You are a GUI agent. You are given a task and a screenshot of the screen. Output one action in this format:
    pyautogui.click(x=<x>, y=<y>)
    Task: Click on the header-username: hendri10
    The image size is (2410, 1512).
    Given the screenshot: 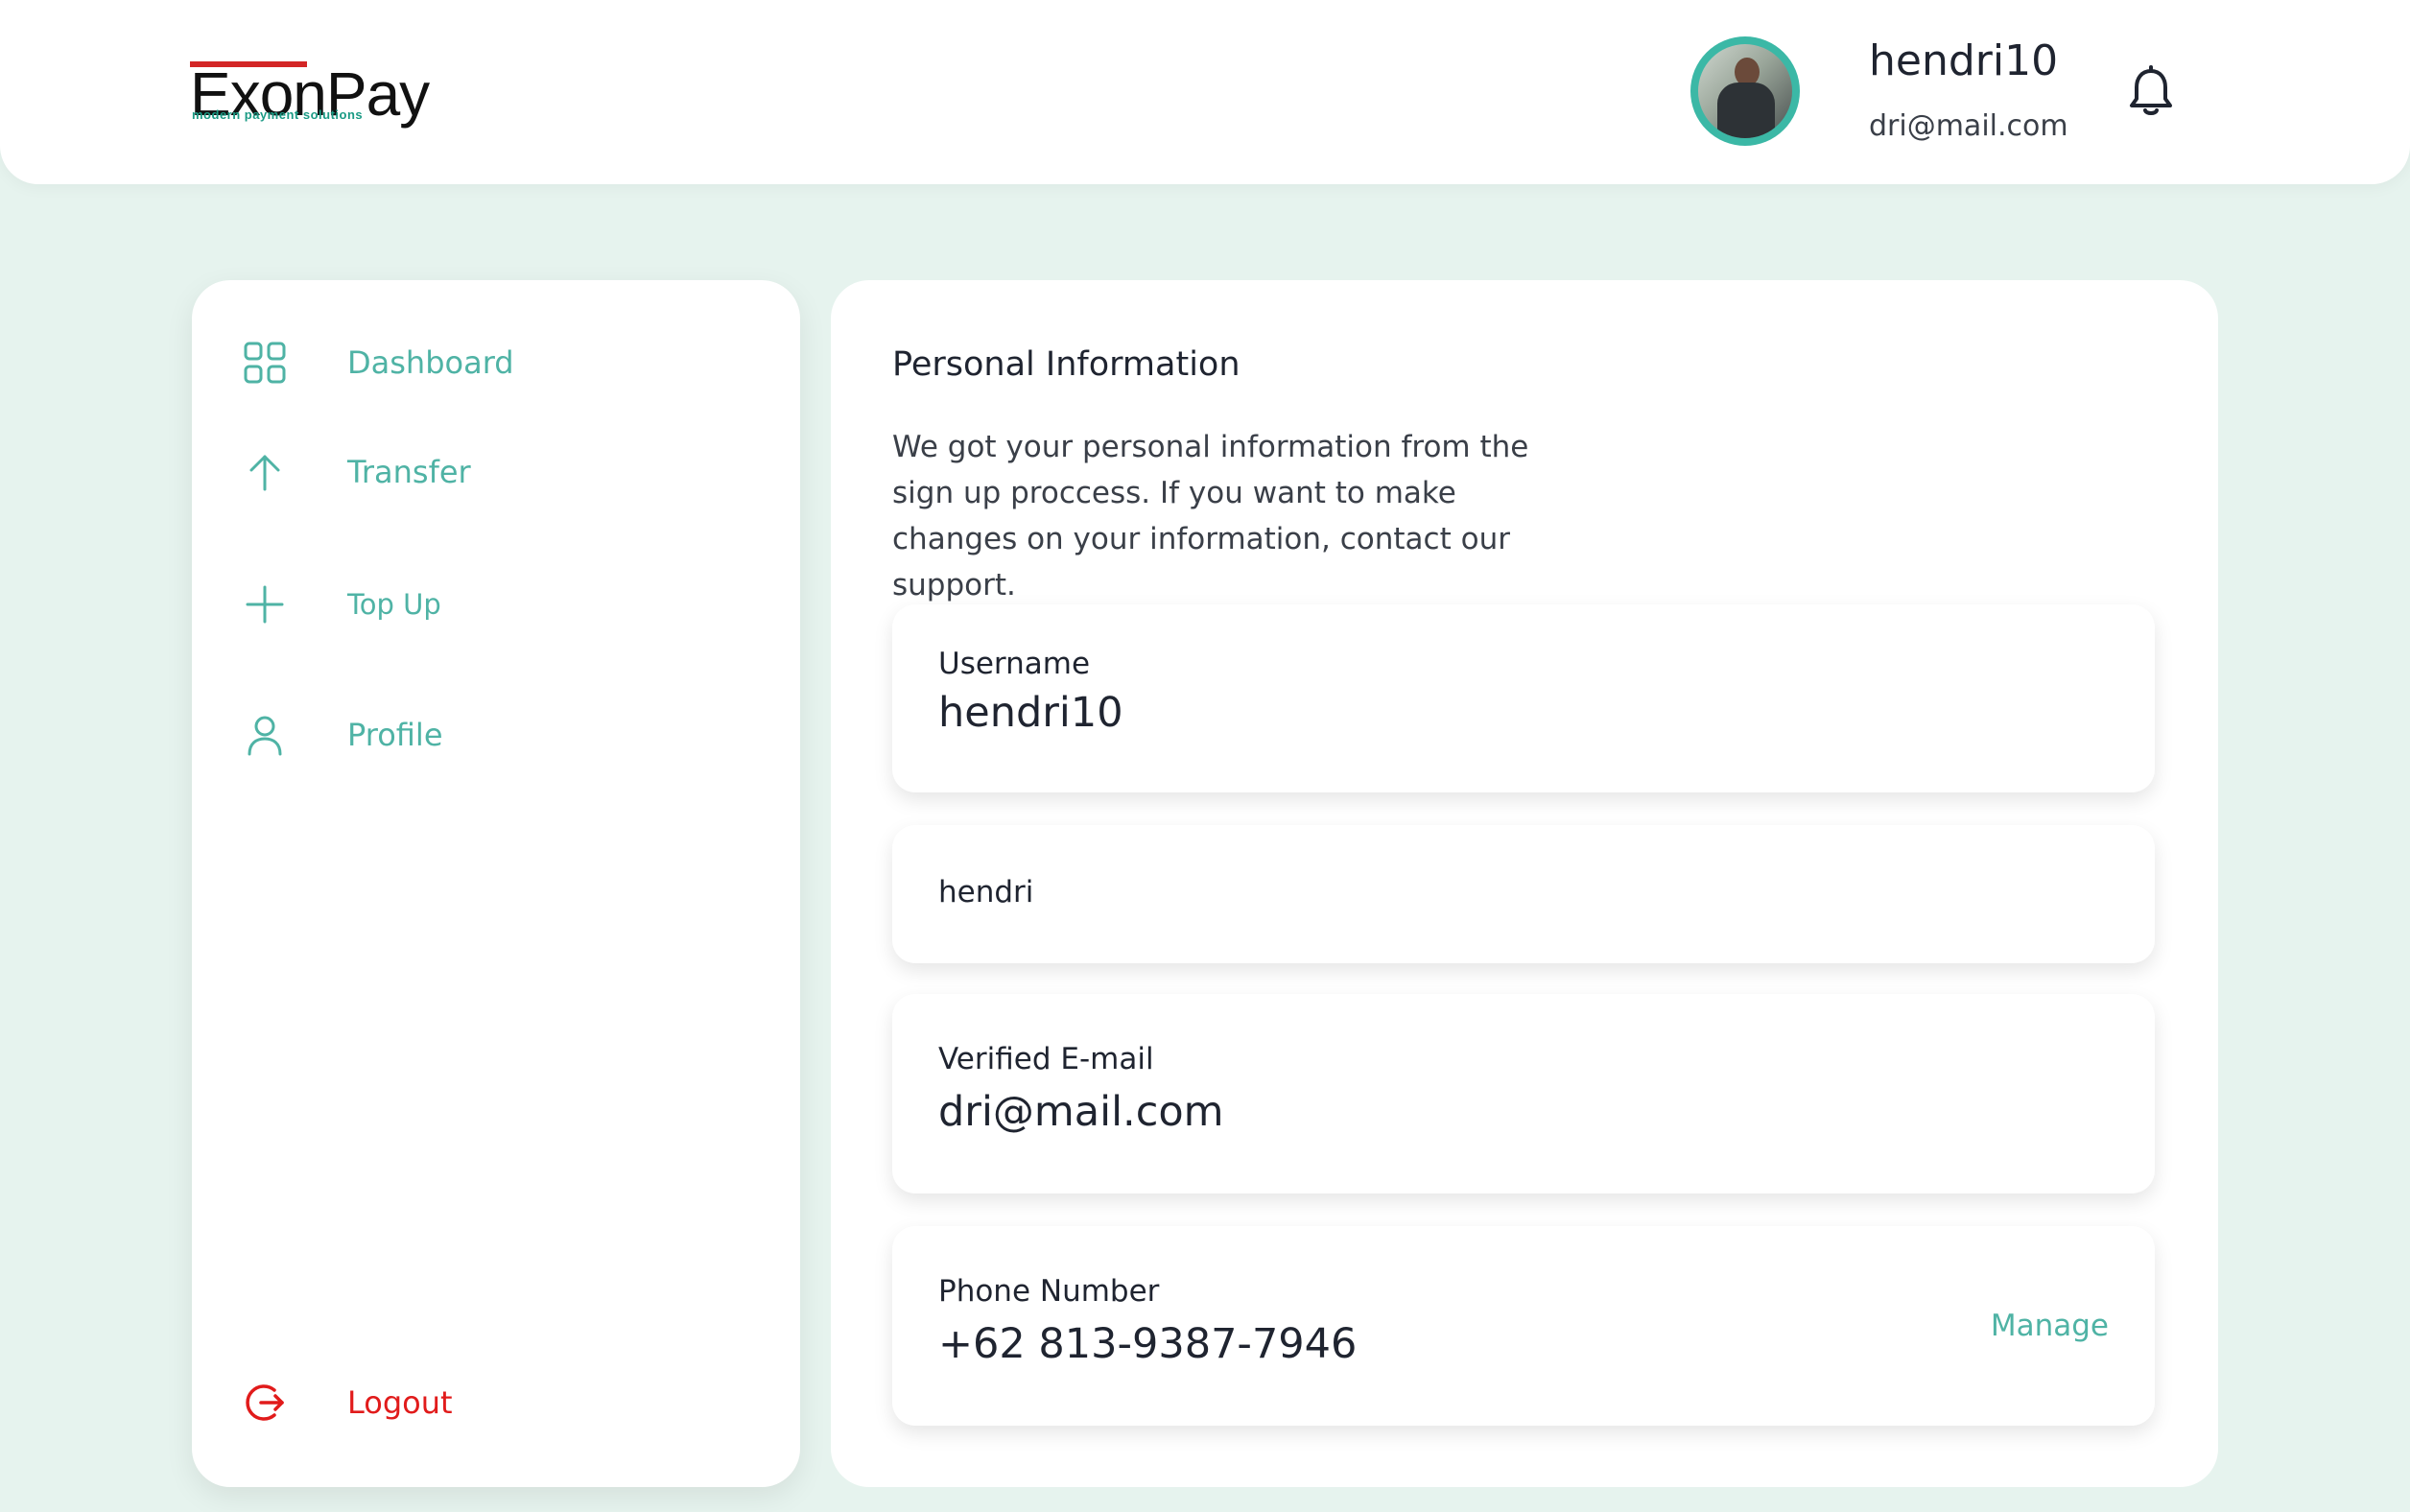 What is the action you would take?
    pyautogui.click(x=1964, y=60)
    